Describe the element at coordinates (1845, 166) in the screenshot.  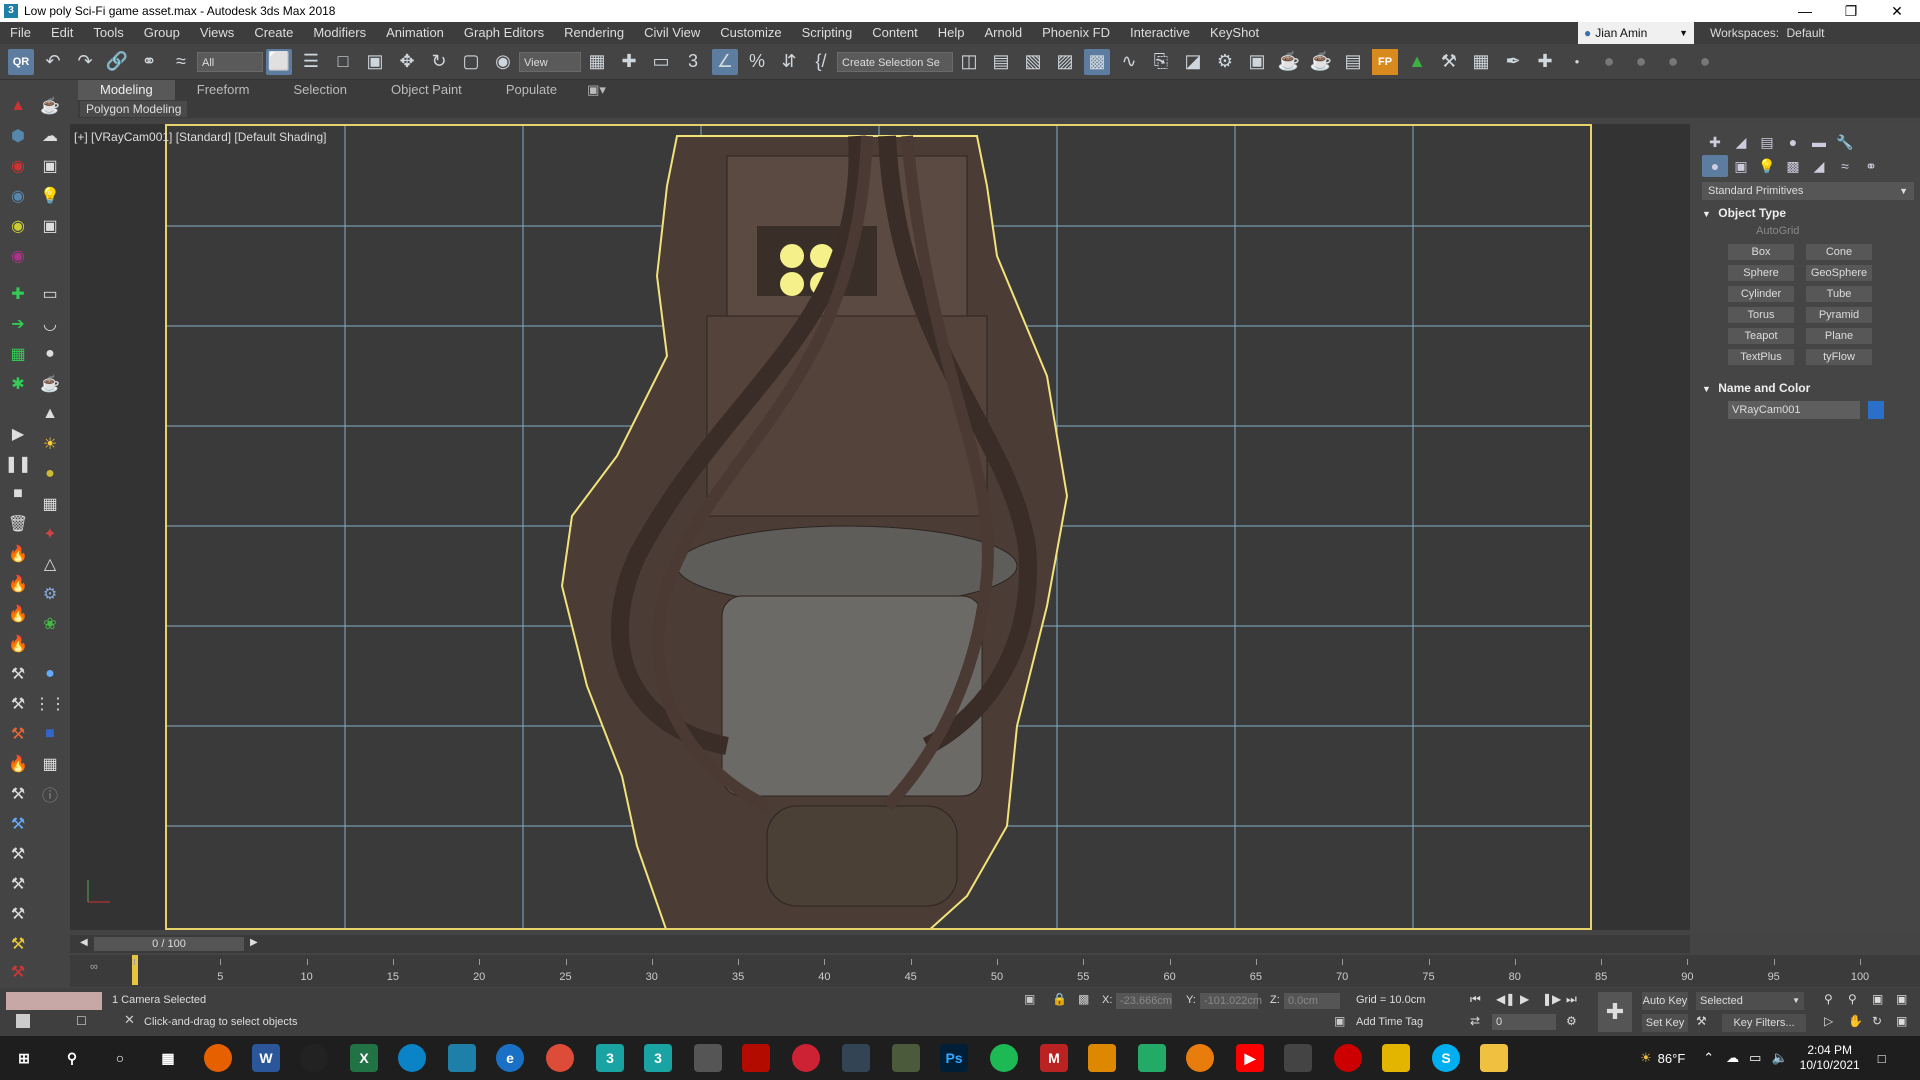
I see `space-warps-category-icon: ≈` at that location.